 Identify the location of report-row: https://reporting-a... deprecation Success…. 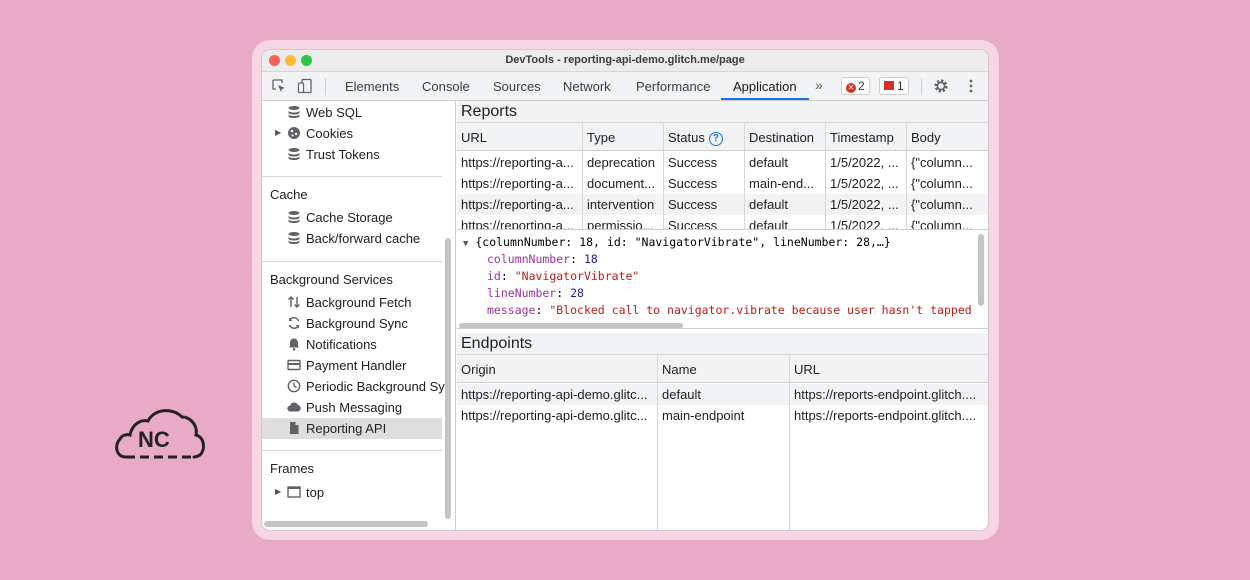
(722, 162).